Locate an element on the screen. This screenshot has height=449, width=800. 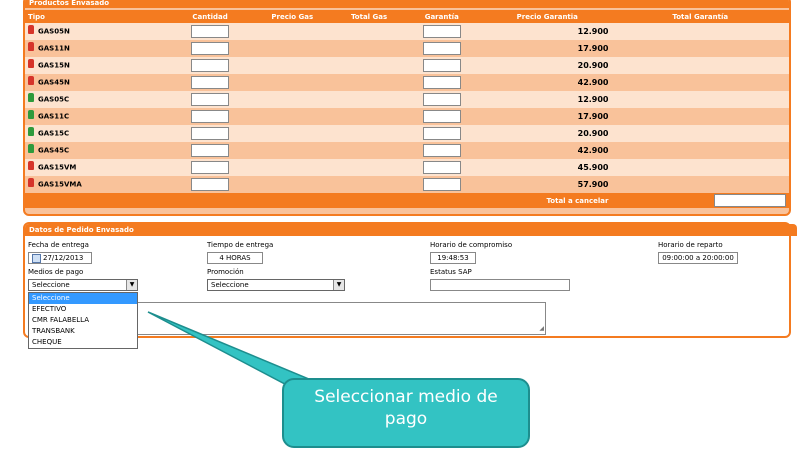
callout-box: Seleccionar medio de pago is located at coordinates (406, 413).